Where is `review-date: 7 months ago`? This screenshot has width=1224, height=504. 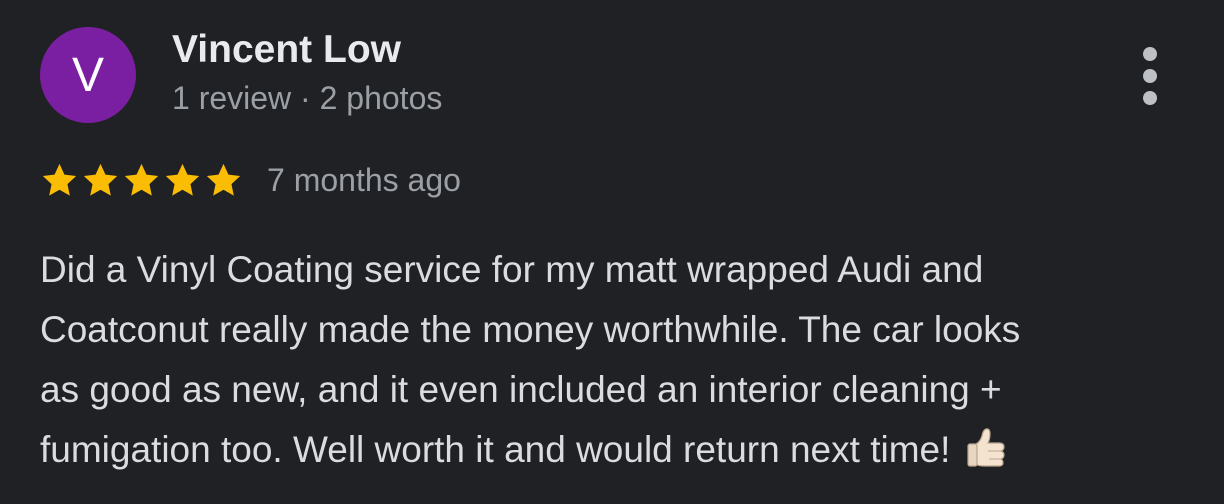 review-date: 7 months ago is located at coordinates (364, 179).